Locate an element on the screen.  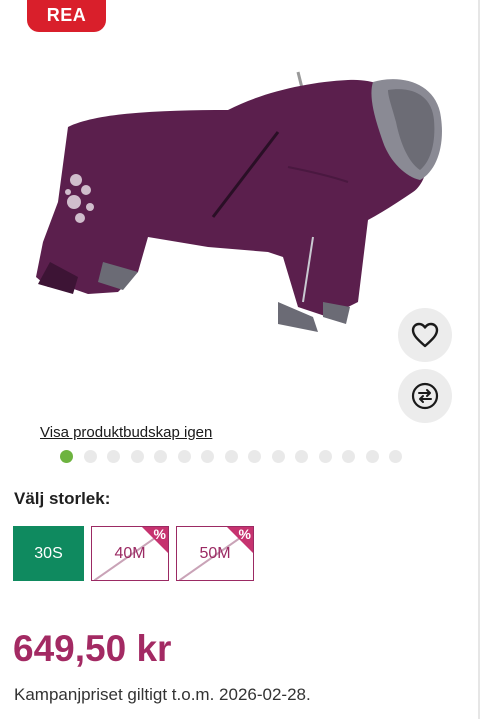
compare-arrows-icon is located at coordinates (425, 396).